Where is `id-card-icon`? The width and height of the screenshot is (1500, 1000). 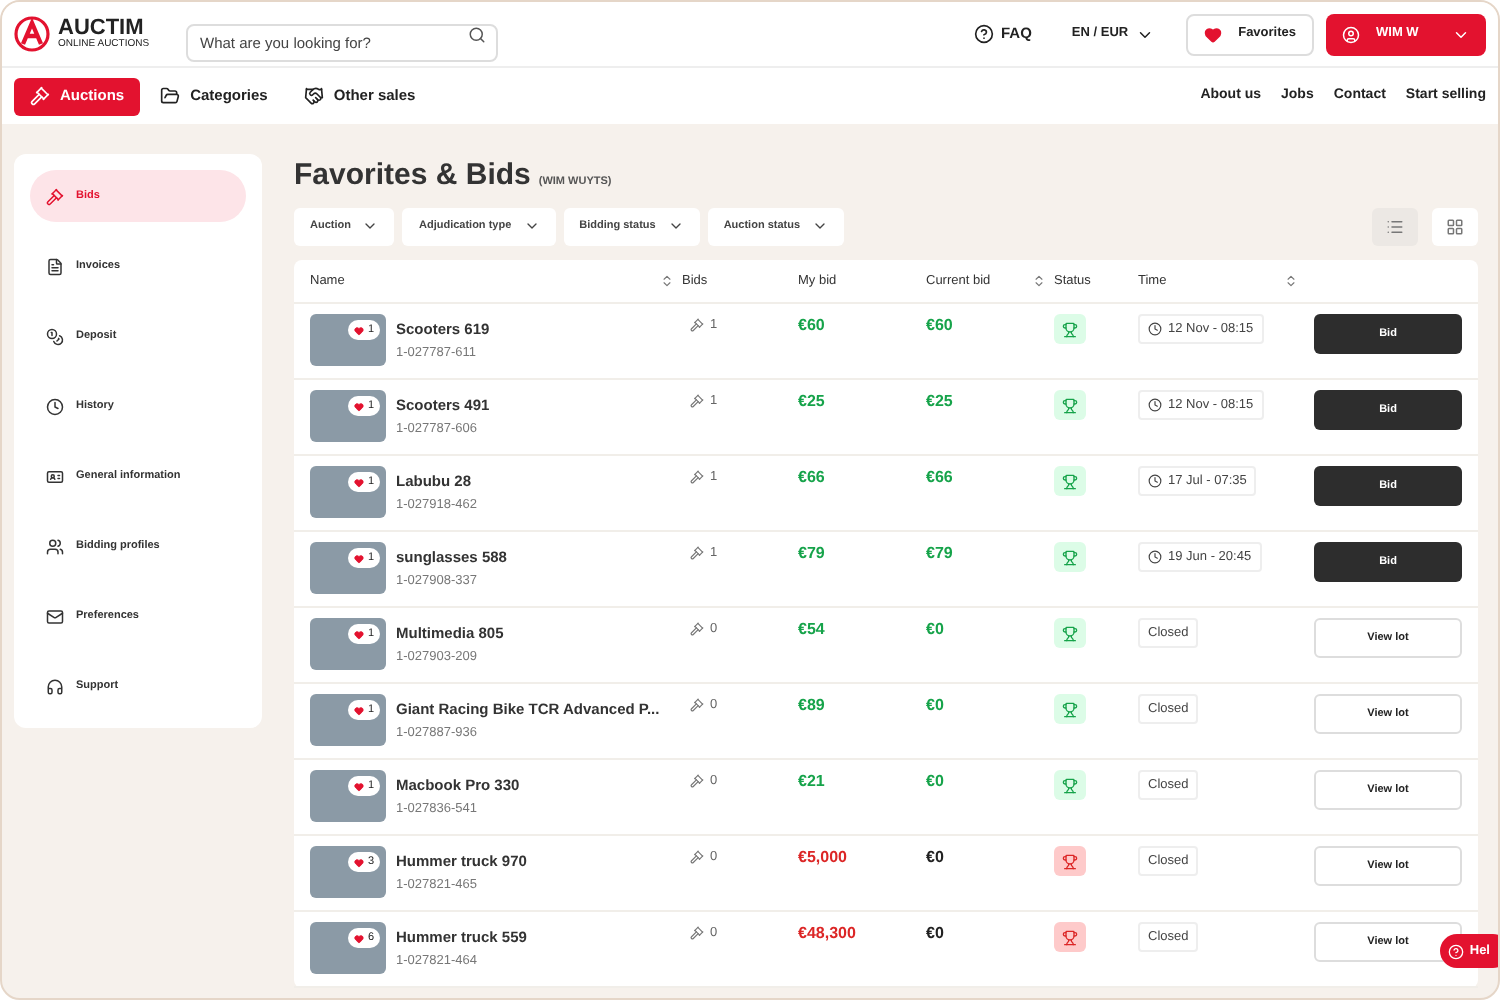
id-card-icon is located at coordinates (55, 476).